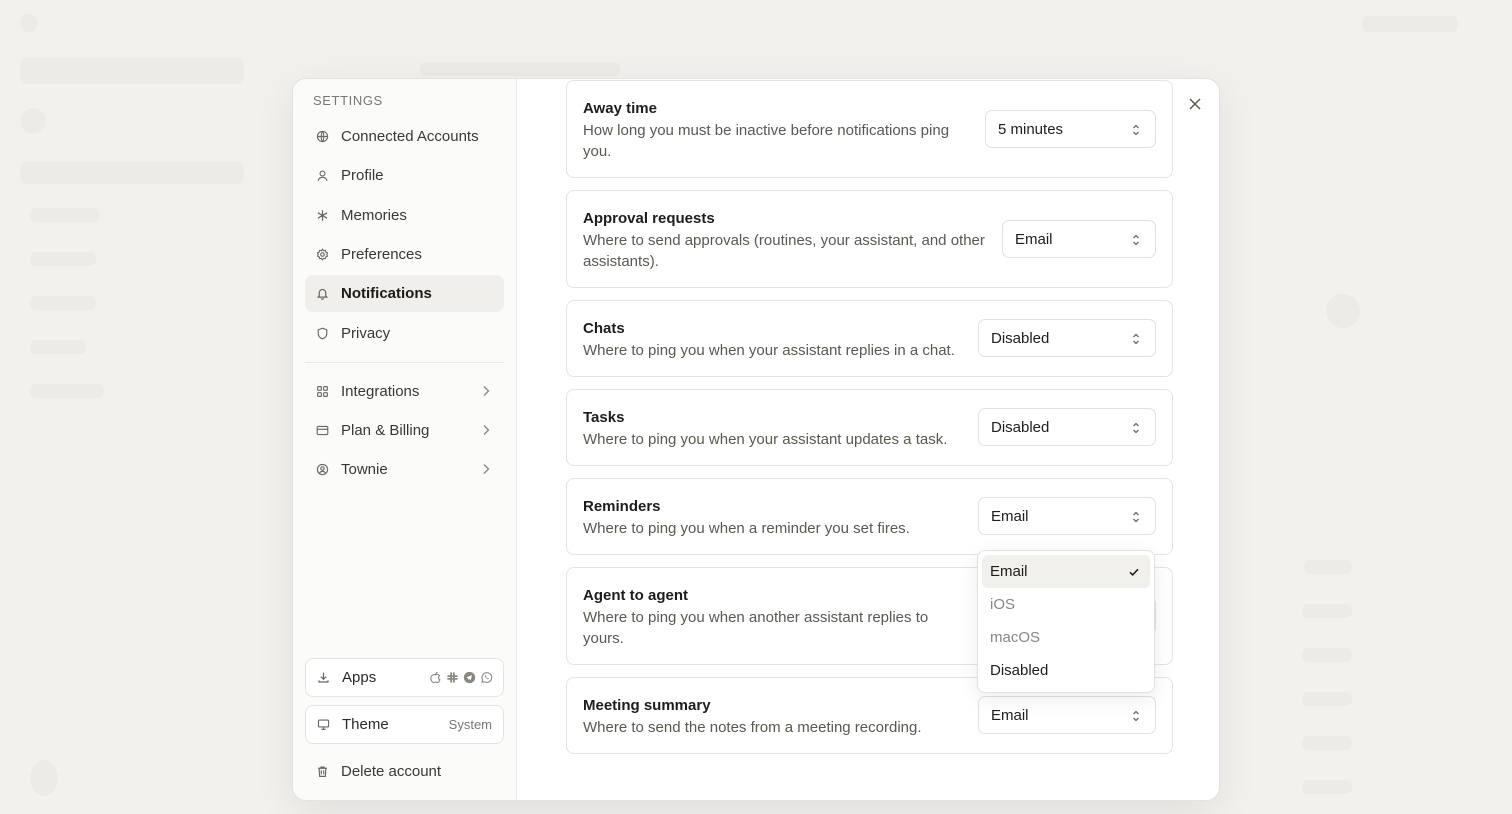  What do you see at coordinates (404, 362) in the screenshot?
I see `nav-divider` at bounding box center [404, 362].